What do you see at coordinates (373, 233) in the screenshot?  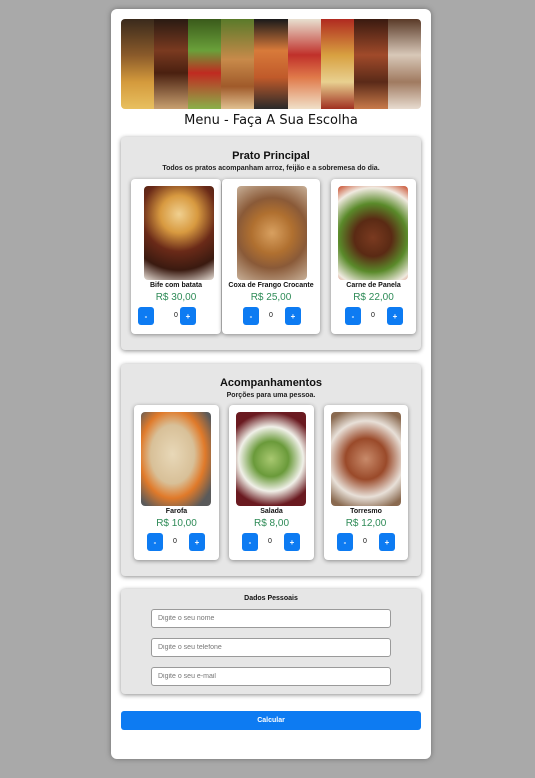 I see `dish-photo-carne` at bounding box center [373, 233].